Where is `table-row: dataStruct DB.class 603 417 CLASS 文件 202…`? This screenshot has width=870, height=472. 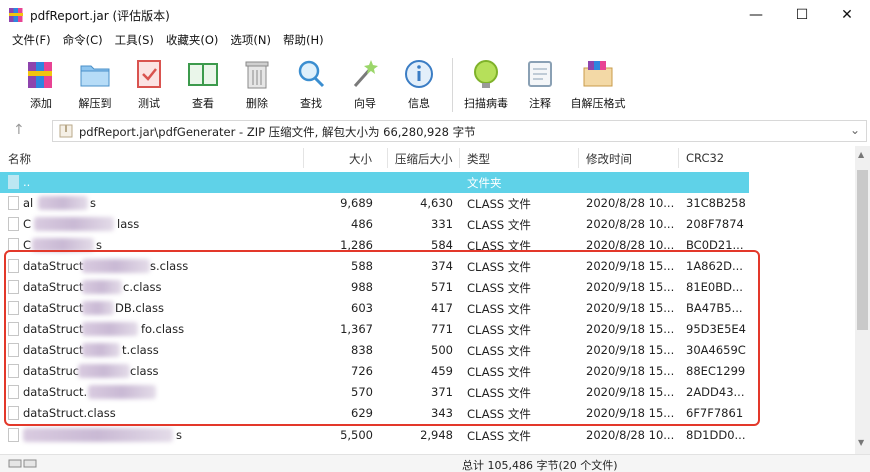 table-row: dataStruct DB.class 603 417 CLASS 文件 202… is located at coordinates (427, 308).